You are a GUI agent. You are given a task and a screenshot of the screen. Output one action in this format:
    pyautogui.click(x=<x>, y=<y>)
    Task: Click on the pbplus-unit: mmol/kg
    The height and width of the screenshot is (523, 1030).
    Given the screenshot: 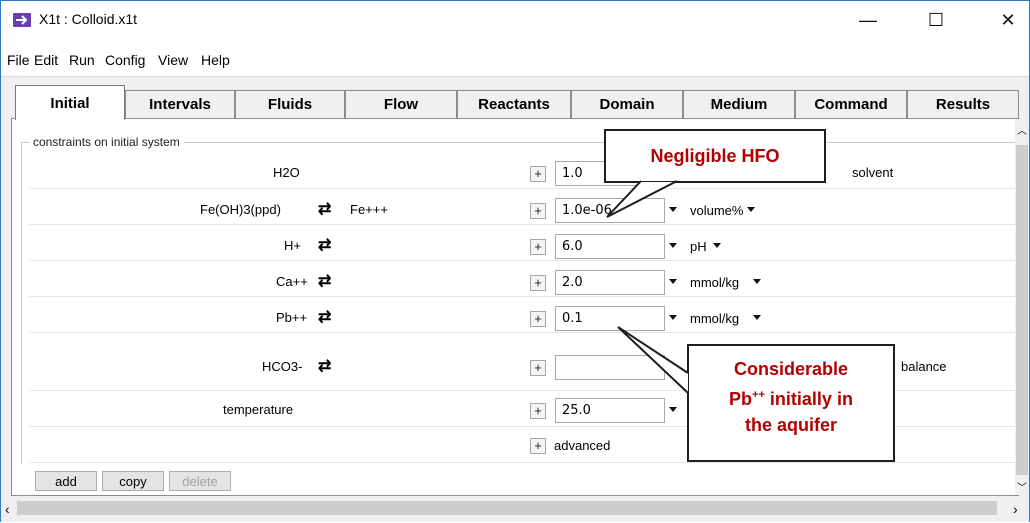 What is the action you would take?
    pyautogui.click(x=714, y=318)
    